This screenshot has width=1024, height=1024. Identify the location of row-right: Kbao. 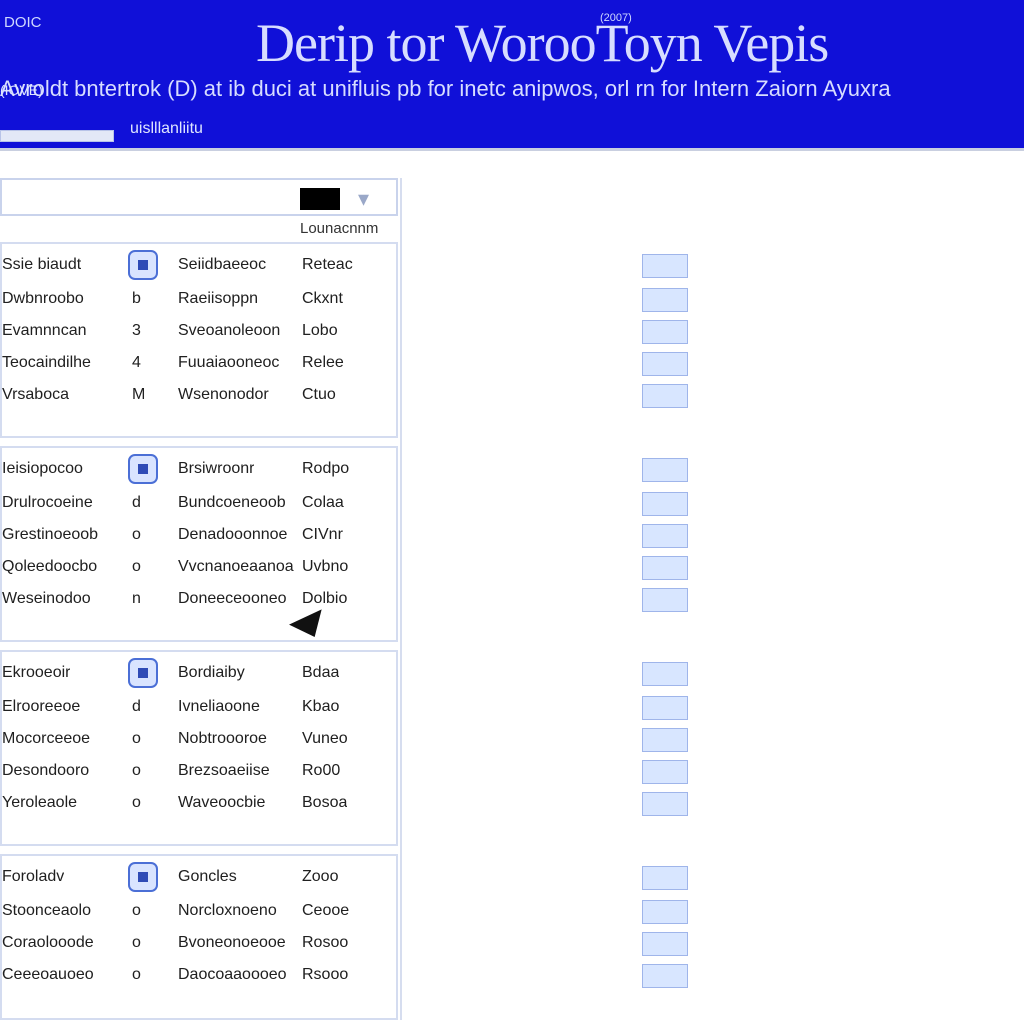
(321, 706).